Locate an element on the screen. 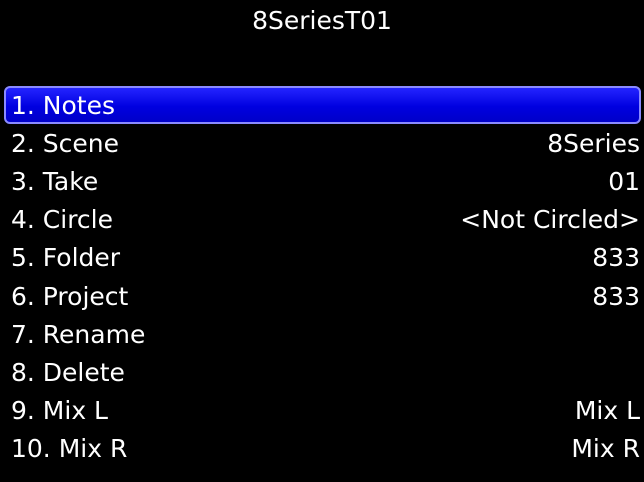 This screenshot has height=482, width=644. menu-item-value: <Not Circled> is located at coordinates (550, 220).